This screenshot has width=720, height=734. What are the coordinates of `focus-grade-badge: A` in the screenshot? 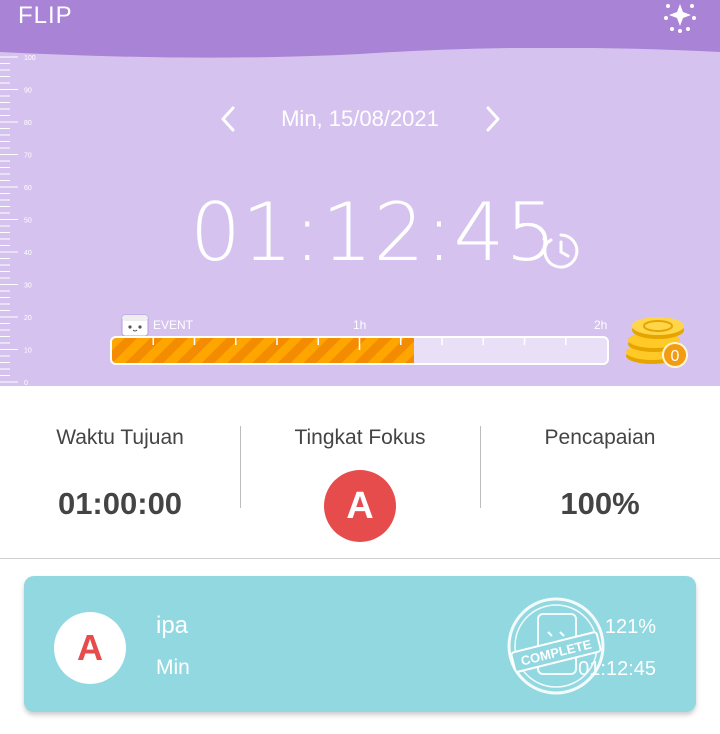 It's located at (360, 506).